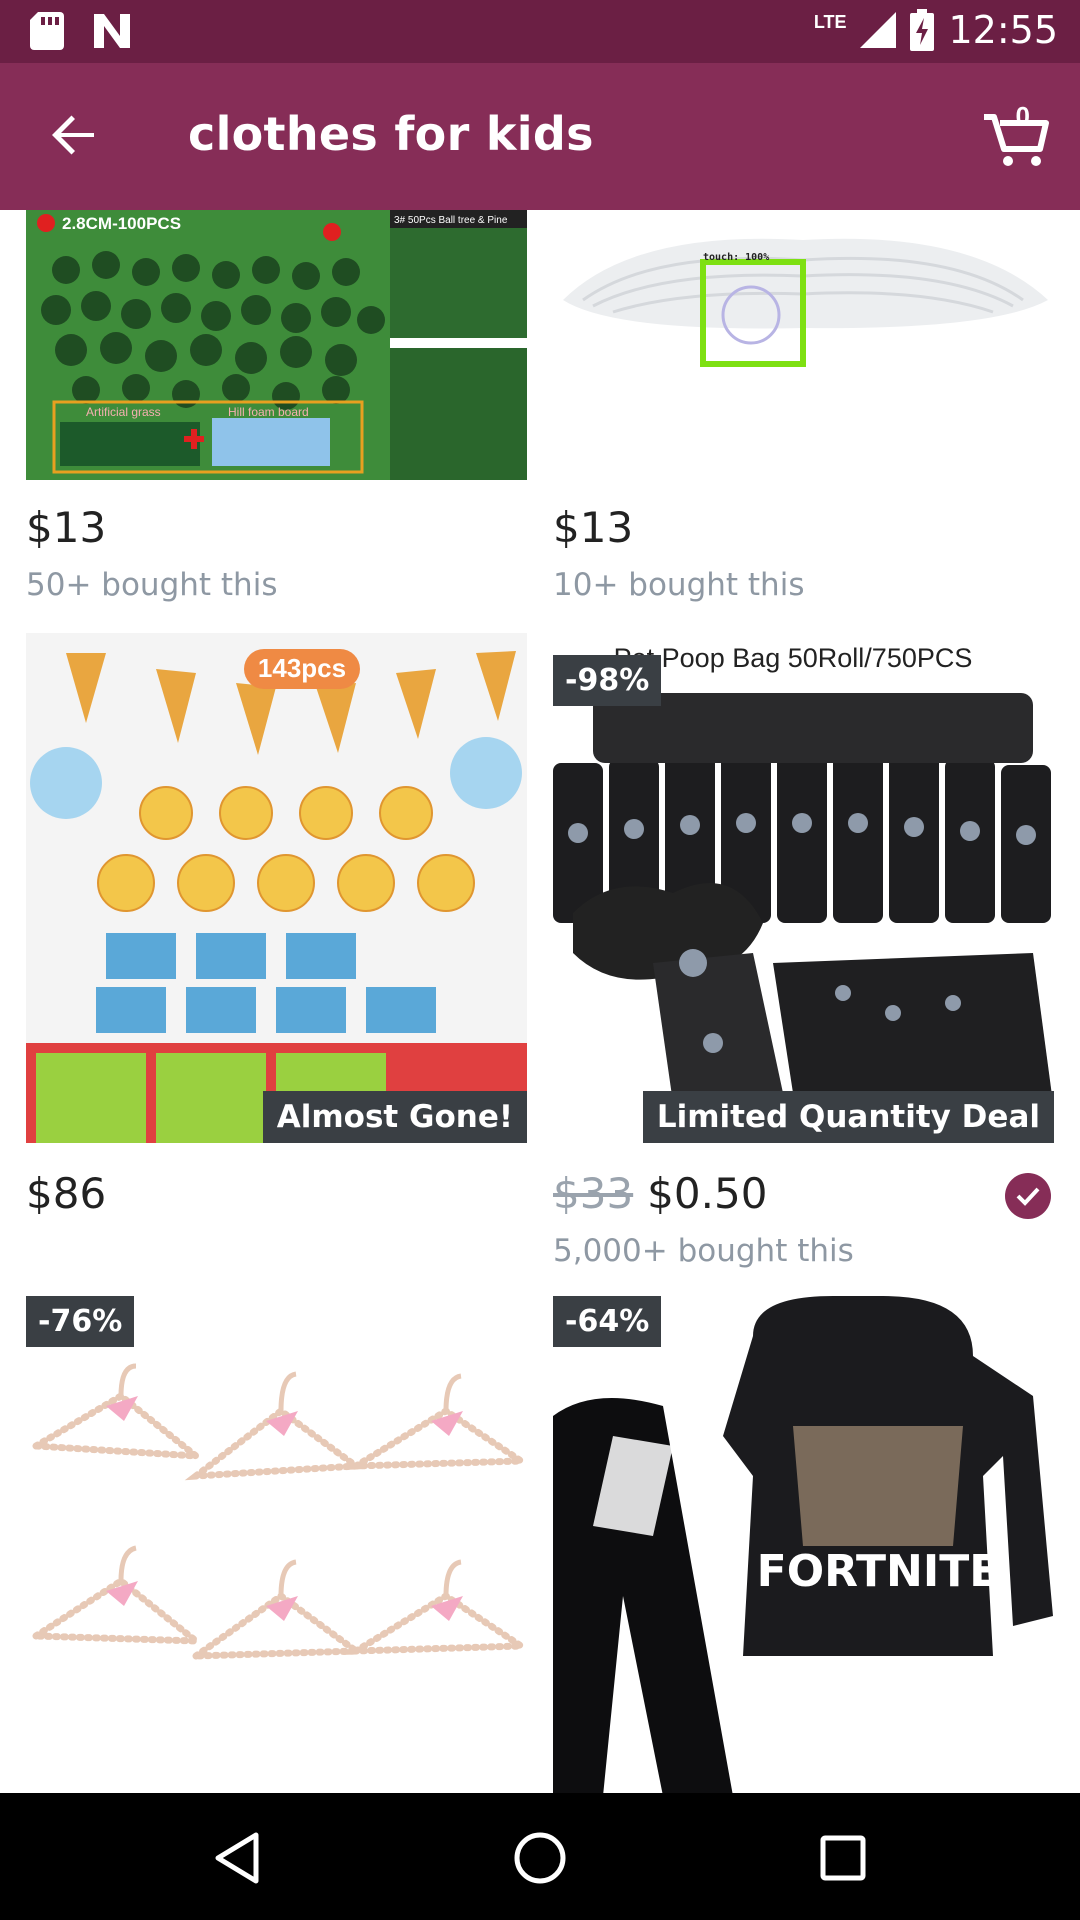 This screenshot has width=1080, height=1920. I want to click on original-price: $33, so click(593, 1193).